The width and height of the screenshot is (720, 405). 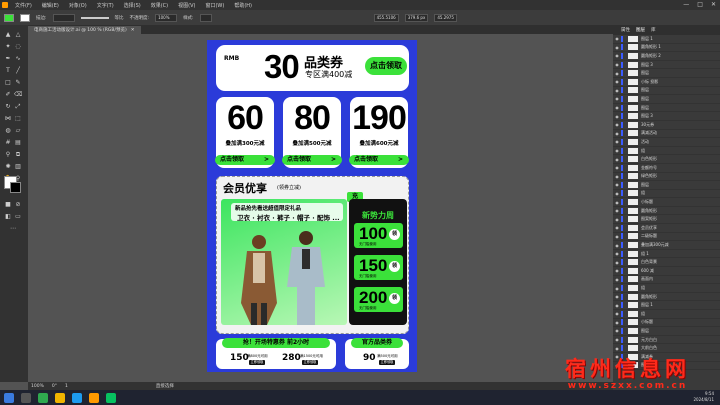 What do you see at coordinates (640, 30) in the screenshot?
I see `tab-layers: 图层` at bounding box center [640, 30].